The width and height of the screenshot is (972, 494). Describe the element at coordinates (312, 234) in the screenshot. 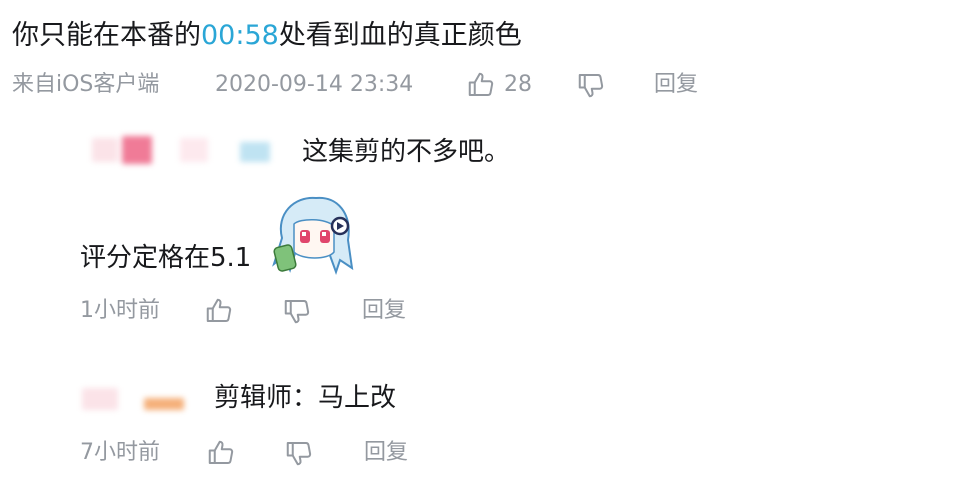

I see `sticker-image` at that location.